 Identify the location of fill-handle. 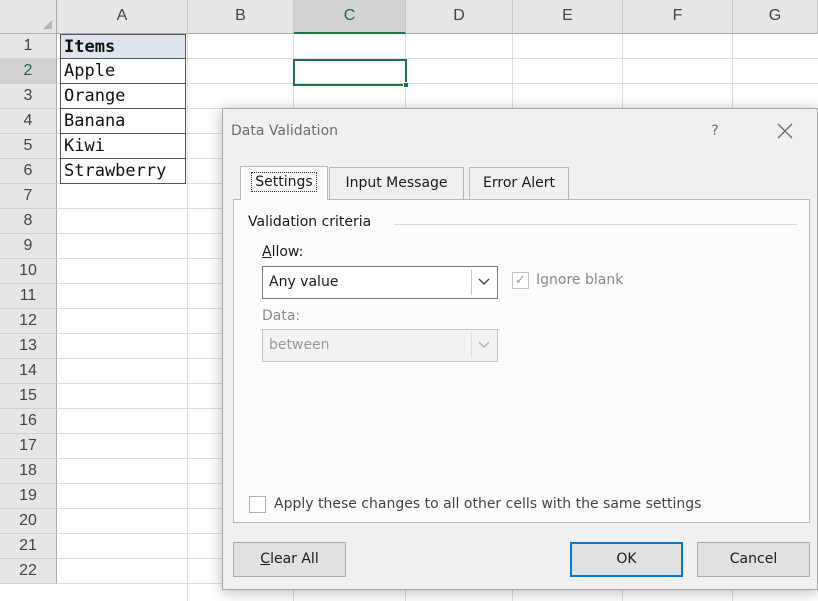
(406, 85).